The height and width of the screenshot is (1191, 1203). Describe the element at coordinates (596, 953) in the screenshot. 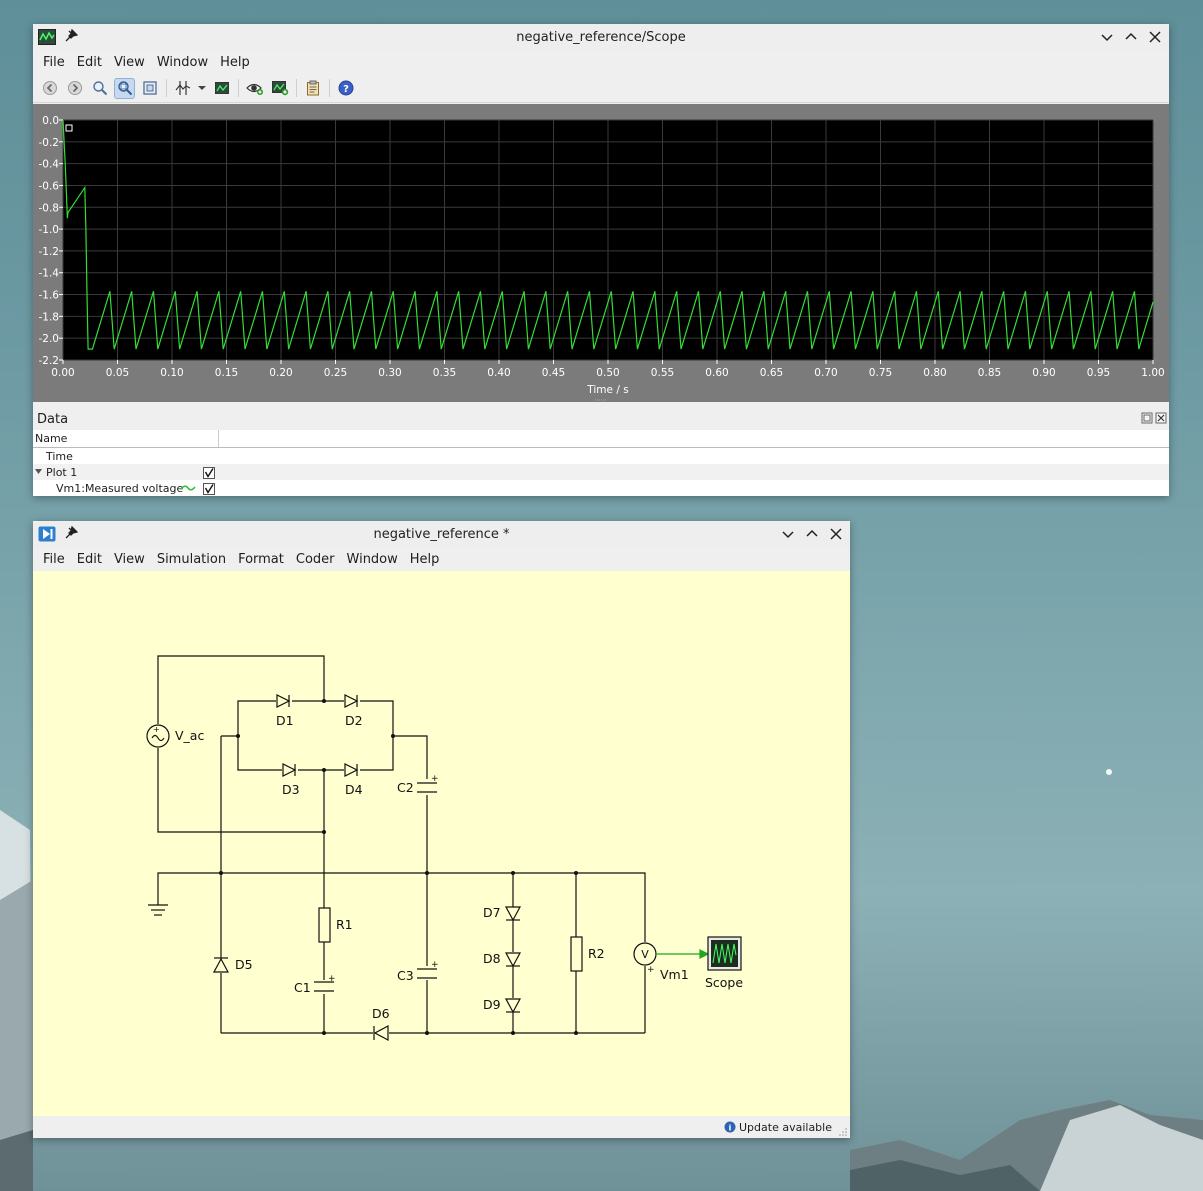

I see `r2-label: R2` at that location.